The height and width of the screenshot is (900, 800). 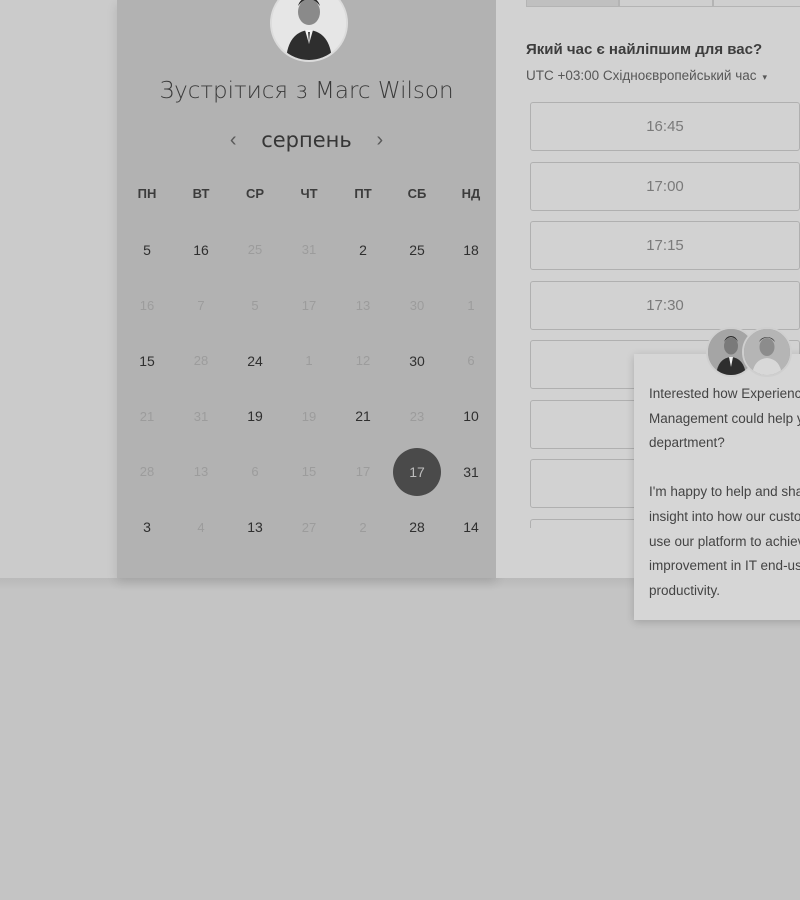 I want to click on calendar-day-selected: 17, so click(x=417, y=472).